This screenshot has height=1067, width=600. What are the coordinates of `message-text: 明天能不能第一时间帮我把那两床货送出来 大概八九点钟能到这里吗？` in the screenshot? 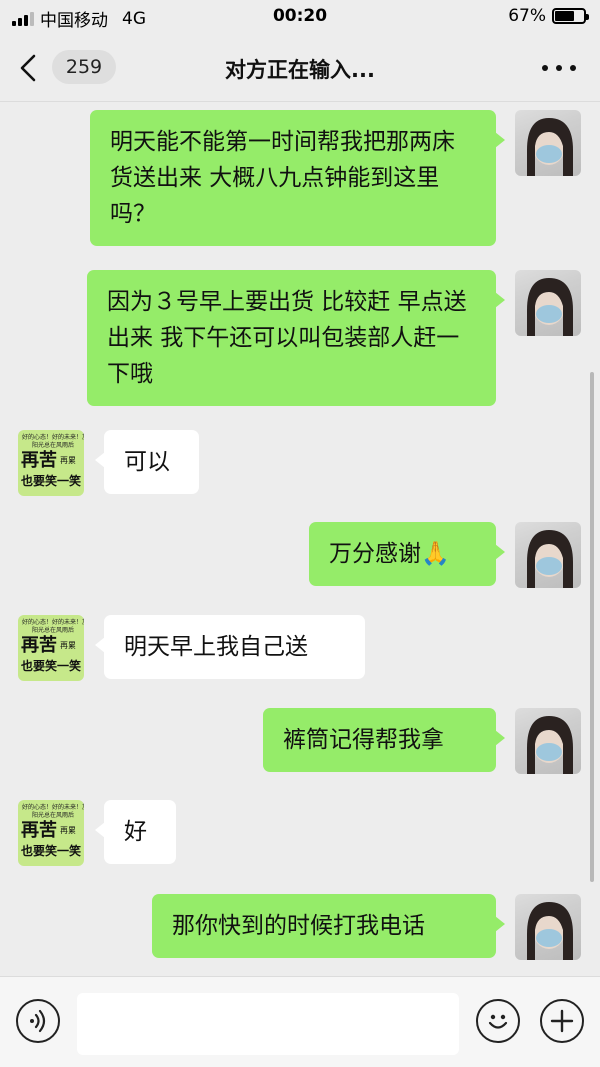 It's located at (282, 178).